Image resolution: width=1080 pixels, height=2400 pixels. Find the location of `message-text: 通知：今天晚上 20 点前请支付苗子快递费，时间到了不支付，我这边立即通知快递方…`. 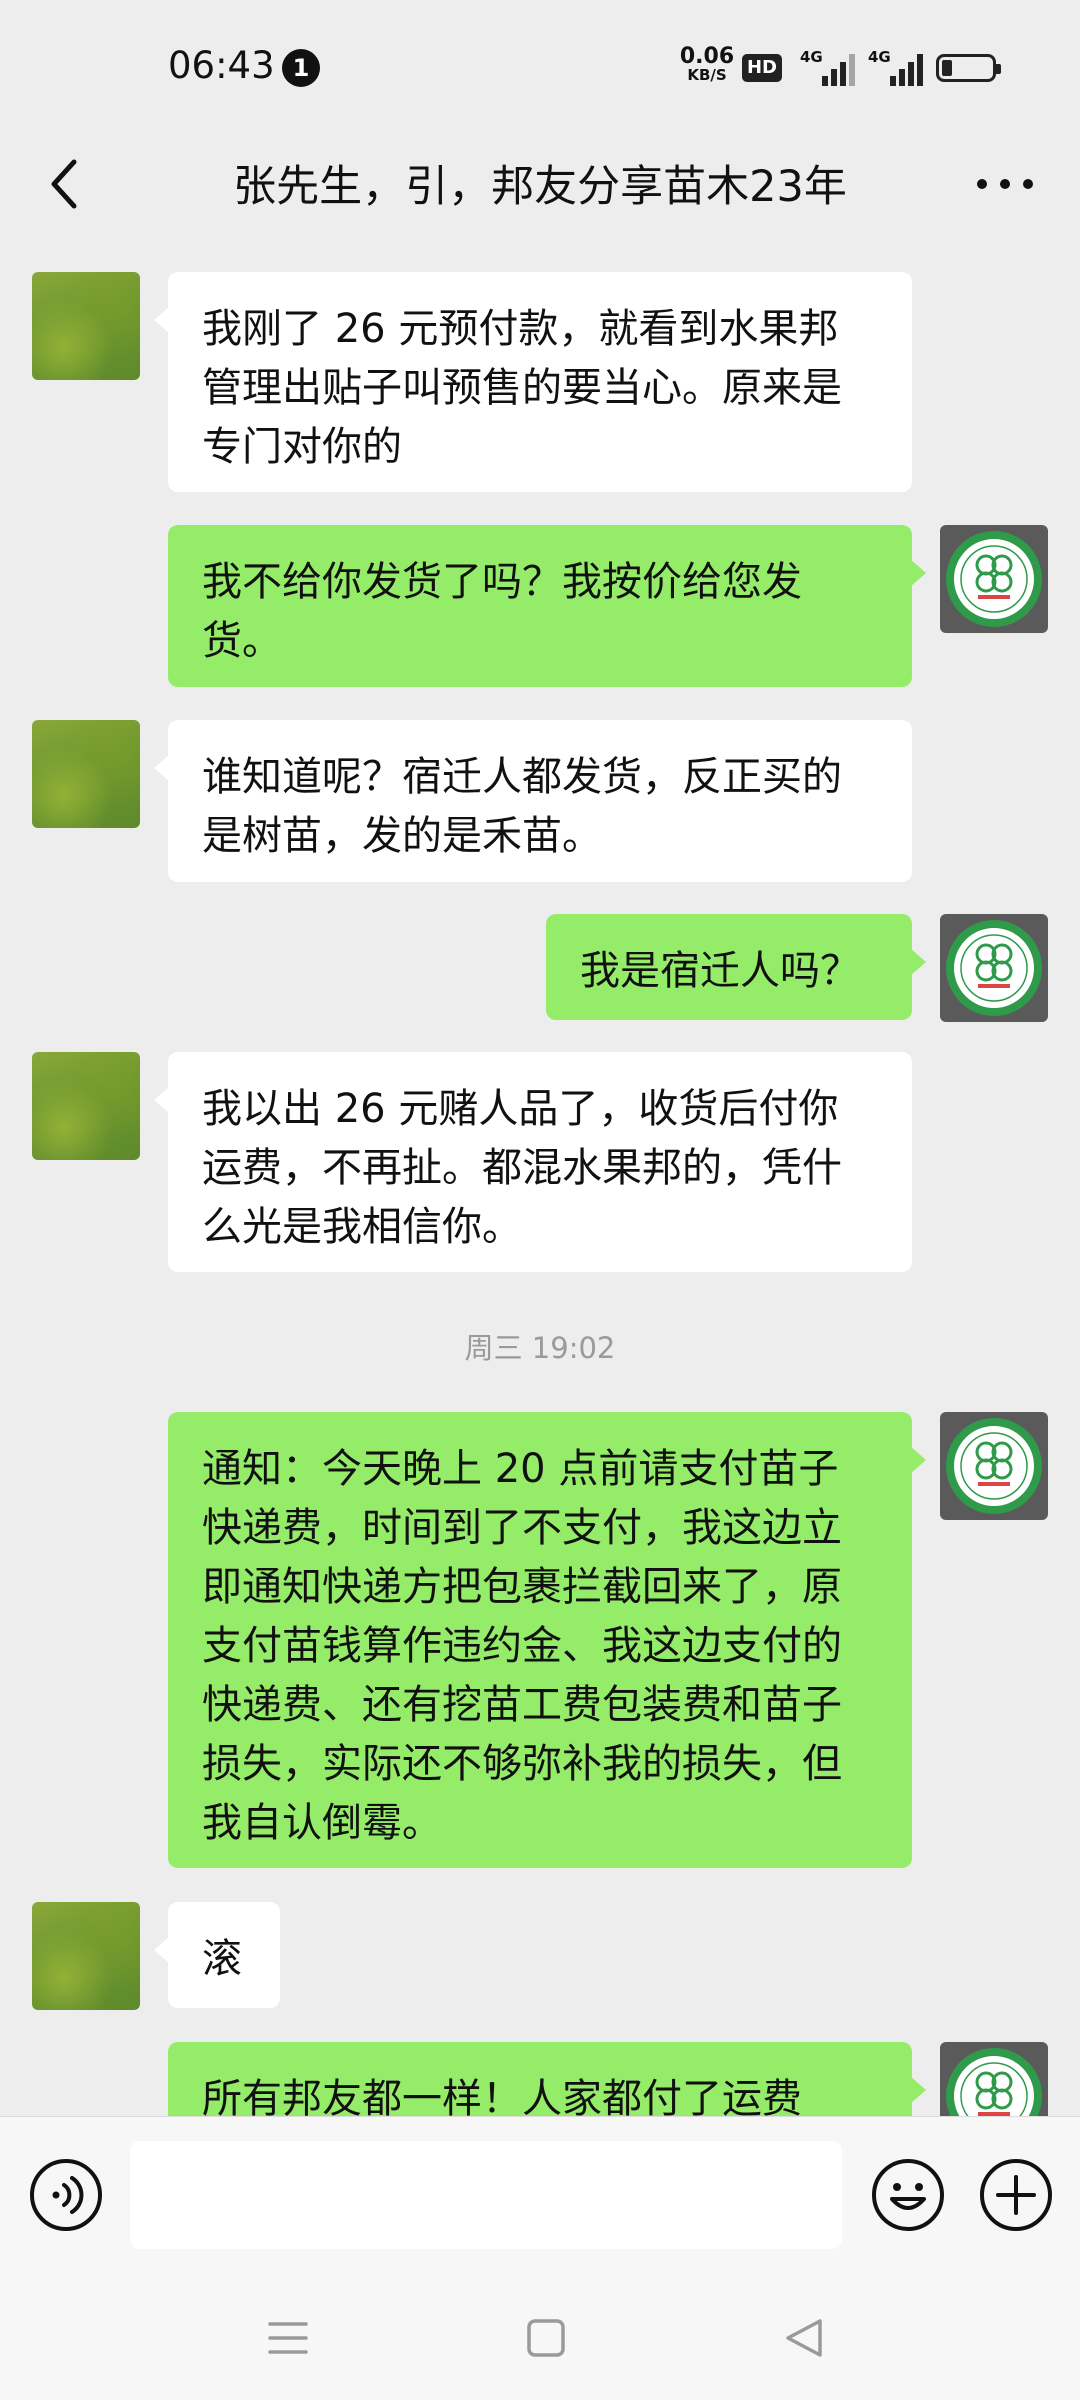

message-text: 通知：今天晚上 20 点前请支付苗子快递费，时间到了不支付，我这边立即通知快递方… is located at coordinates (522, 1646).